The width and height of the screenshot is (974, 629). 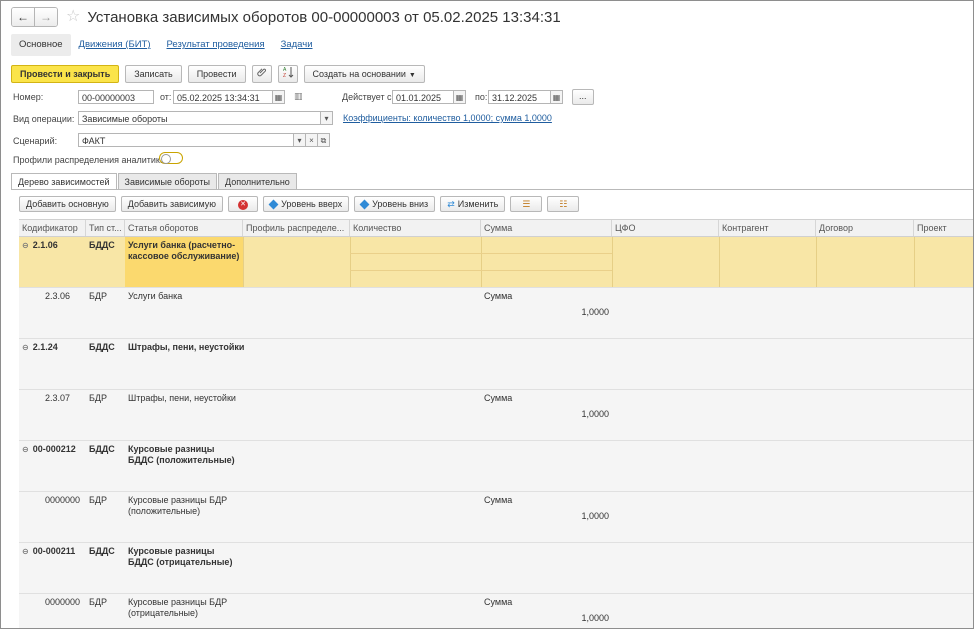 What do you see at coordinates (300, 140) in the screenshot?
I see `scenario-dropdown-button: ▾` at bounding box center [300, 140].